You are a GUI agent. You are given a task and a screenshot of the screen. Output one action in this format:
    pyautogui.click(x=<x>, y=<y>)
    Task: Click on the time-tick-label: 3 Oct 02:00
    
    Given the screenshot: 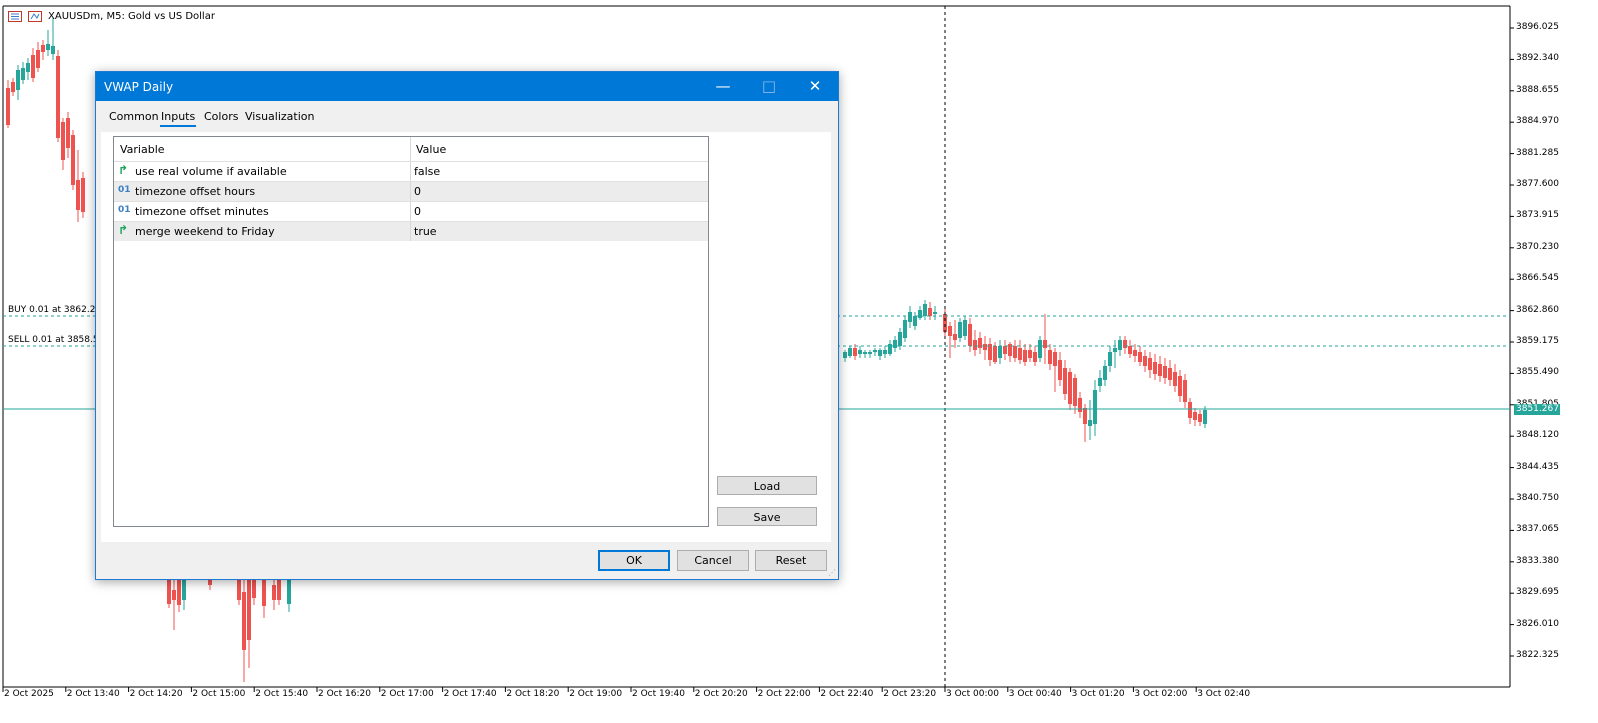 What is the action you would take?
    pyautogui.click(x=1161, y=694)
    